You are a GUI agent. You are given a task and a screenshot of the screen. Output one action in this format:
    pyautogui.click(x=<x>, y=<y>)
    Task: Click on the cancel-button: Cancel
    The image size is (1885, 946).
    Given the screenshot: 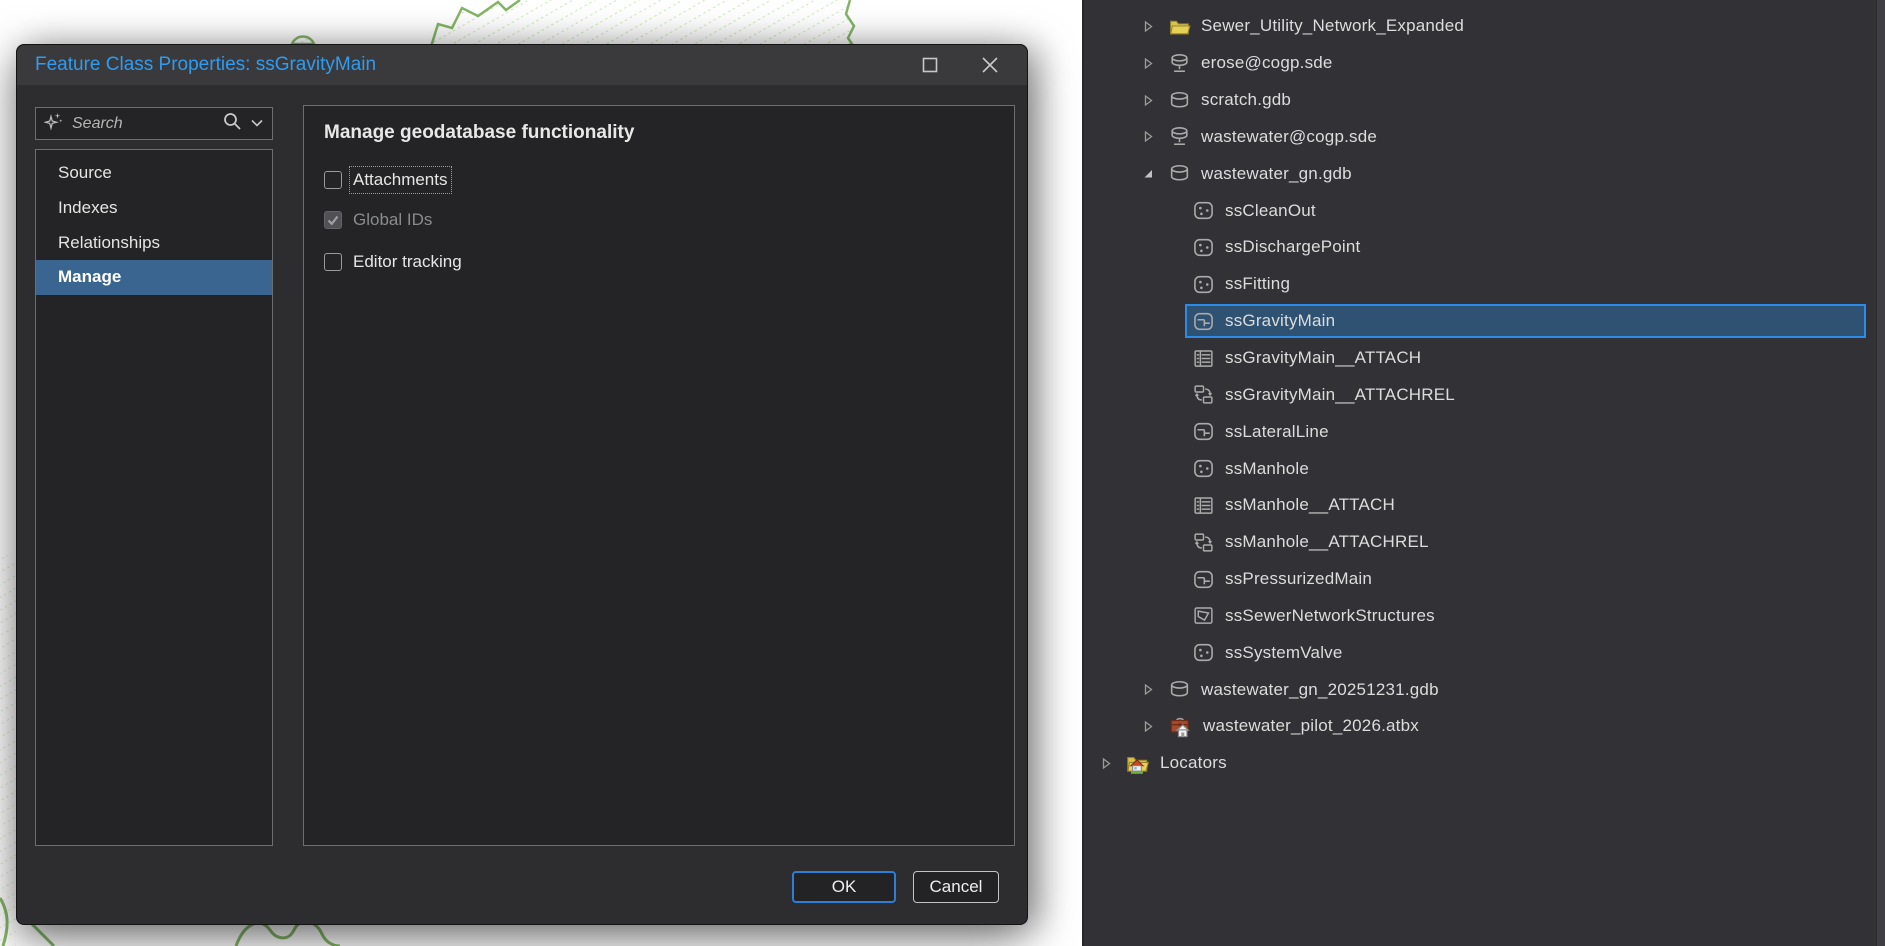 What is the action you would take?
    pyautogui.click(x=956, y=887)
    